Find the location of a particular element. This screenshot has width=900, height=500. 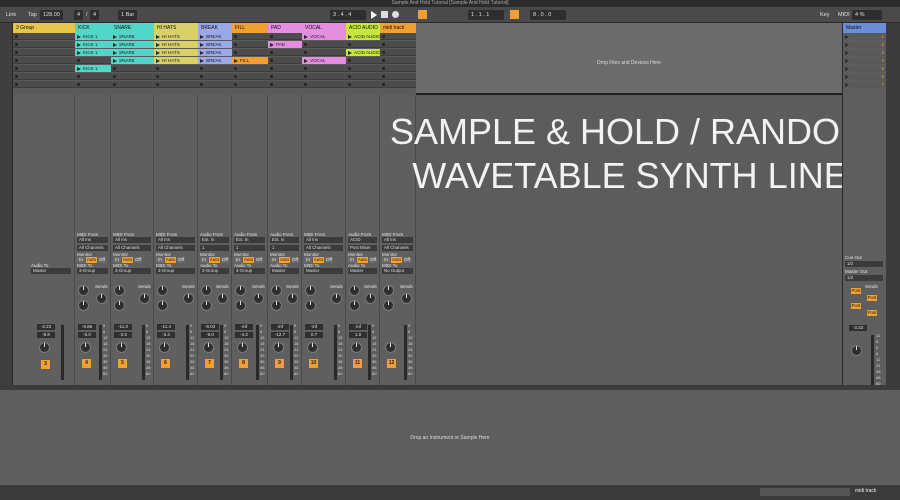

track-header: VOCAL is located at coordinates (324, 28).